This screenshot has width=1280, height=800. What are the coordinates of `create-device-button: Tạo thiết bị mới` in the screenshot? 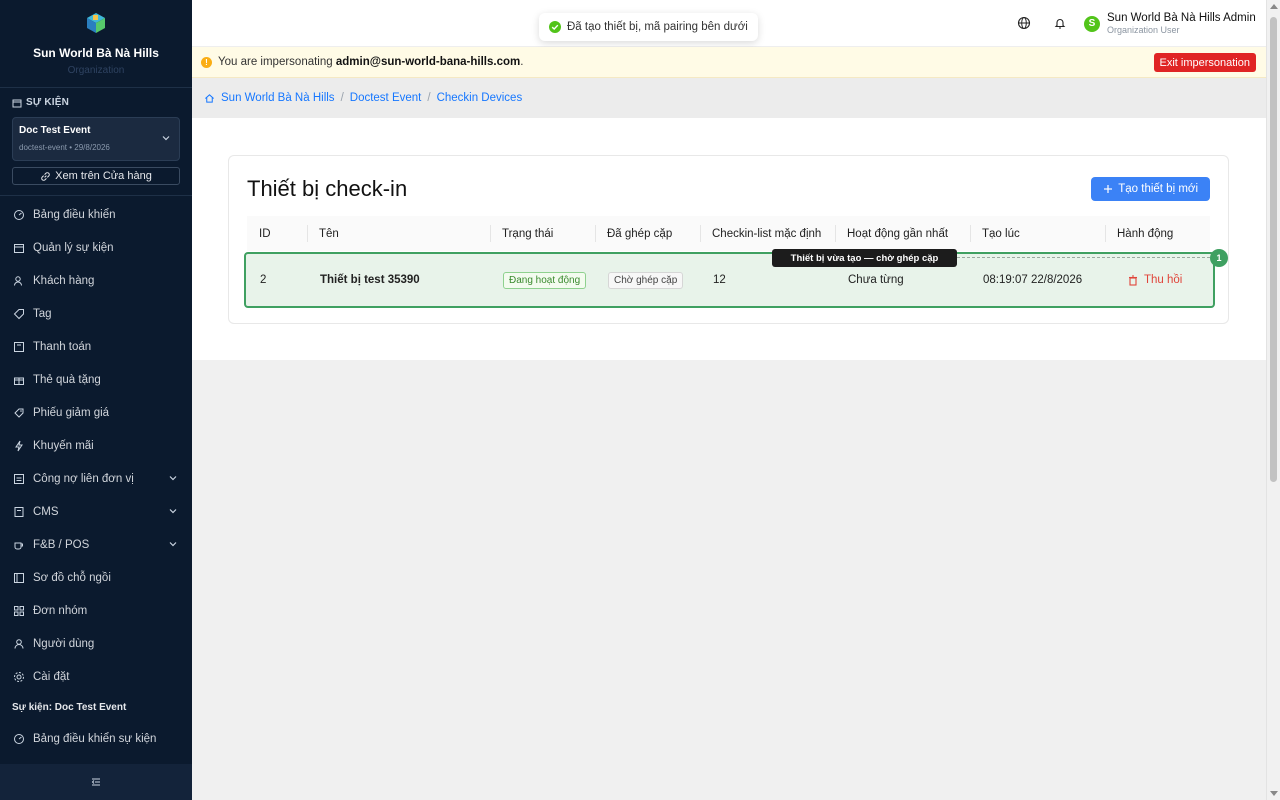 It's located at (1150, 189).